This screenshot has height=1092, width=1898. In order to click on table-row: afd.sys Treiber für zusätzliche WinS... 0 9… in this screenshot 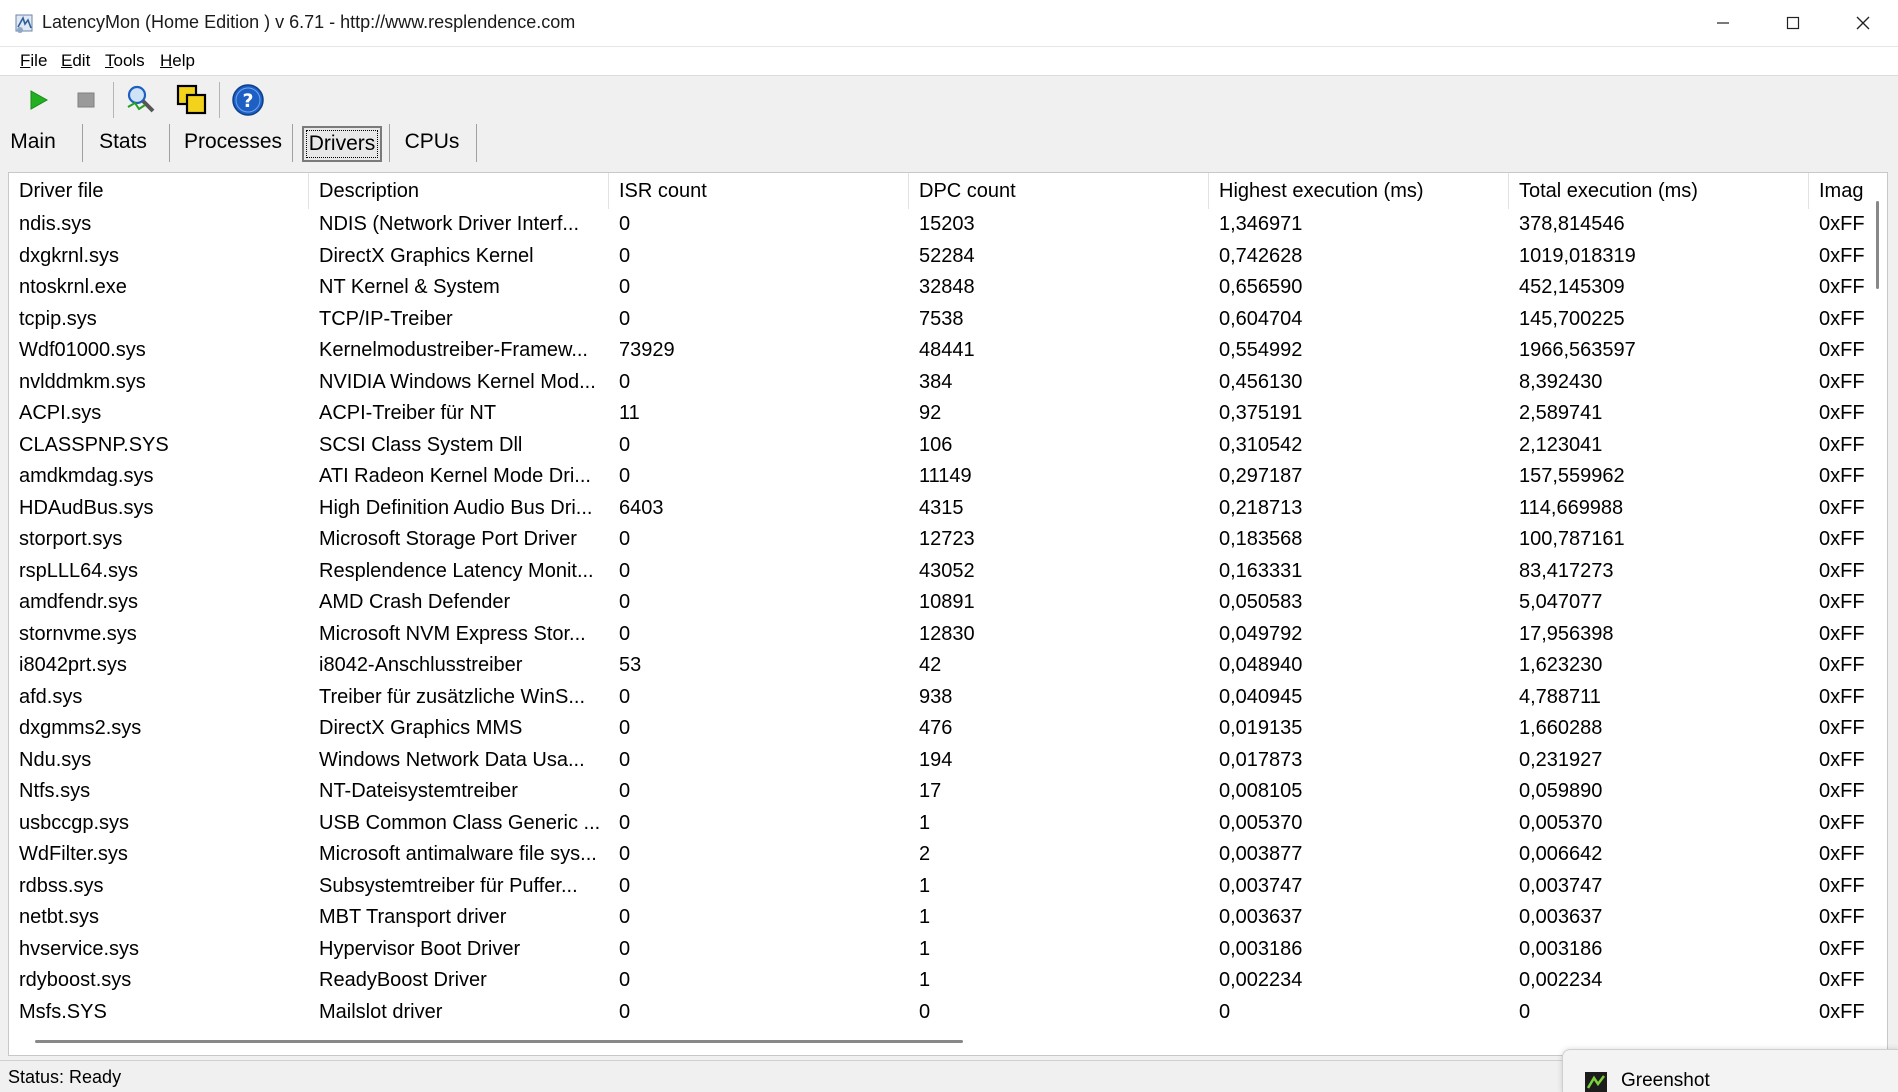, I will do `click(939, 698)`.